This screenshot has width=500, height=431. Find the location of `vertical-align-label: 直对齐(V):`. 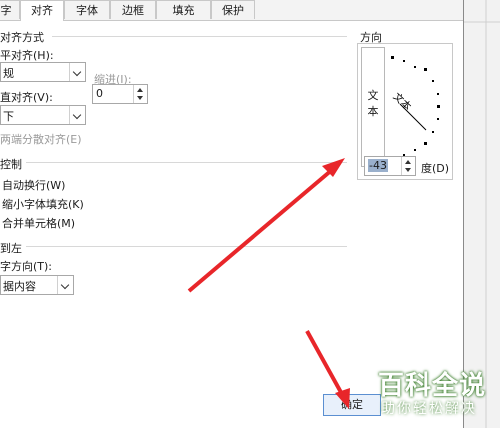

vertical-align-label: 直对齐(V): is located at coordinates (26, 97).